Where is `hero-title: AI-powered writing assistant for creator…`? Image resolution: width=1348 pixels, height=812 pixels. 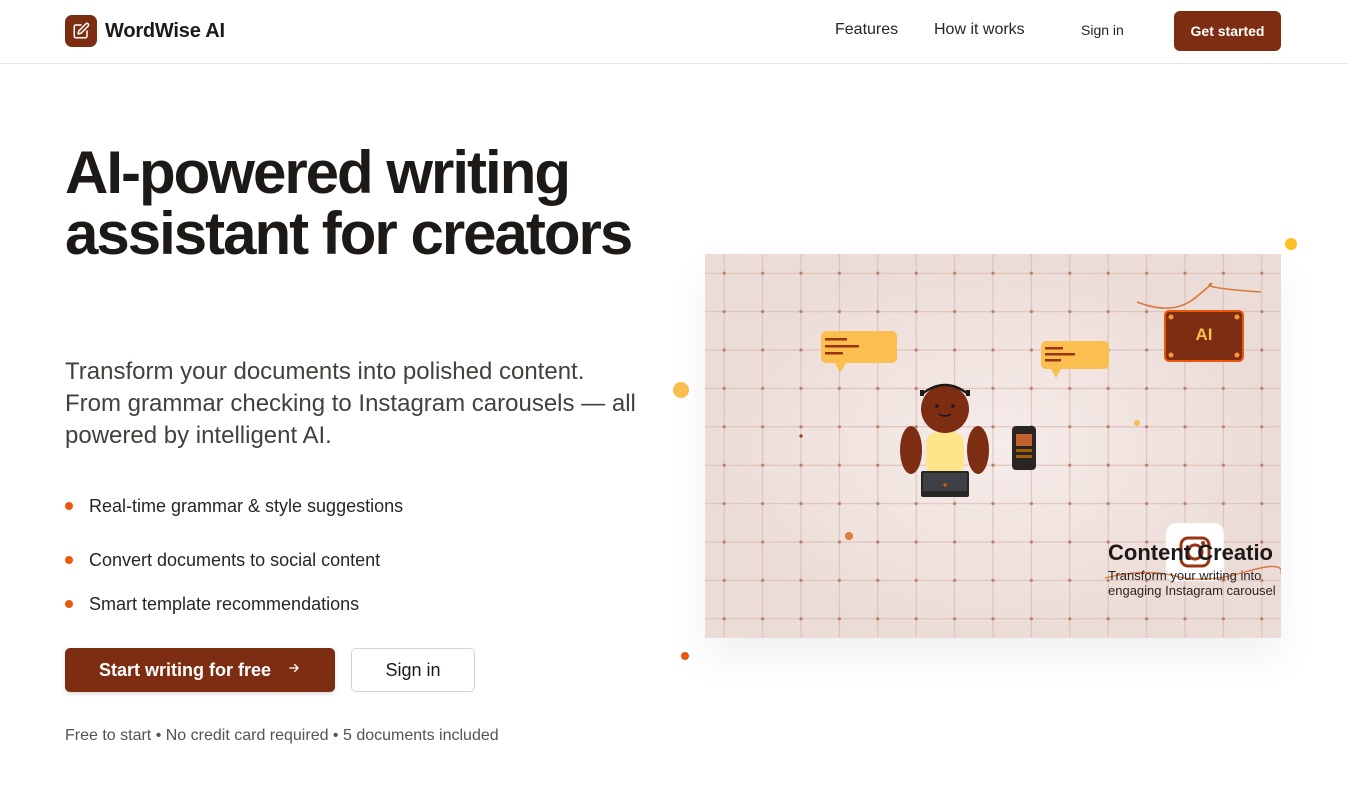
hero-title: AI-powered writing assistant for creator… is located at coordinates (349, 203).